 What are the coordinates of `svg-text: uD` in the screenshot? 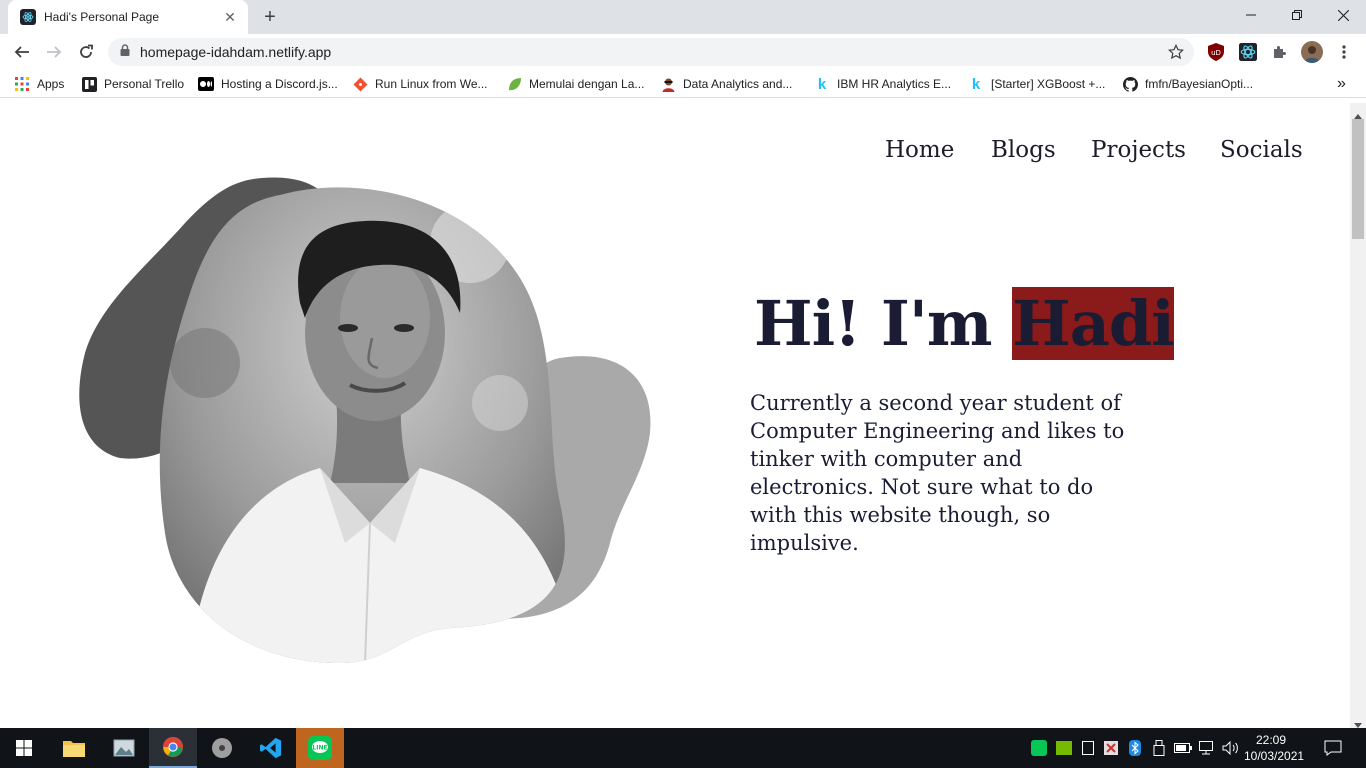 It's located at (1216, 53).